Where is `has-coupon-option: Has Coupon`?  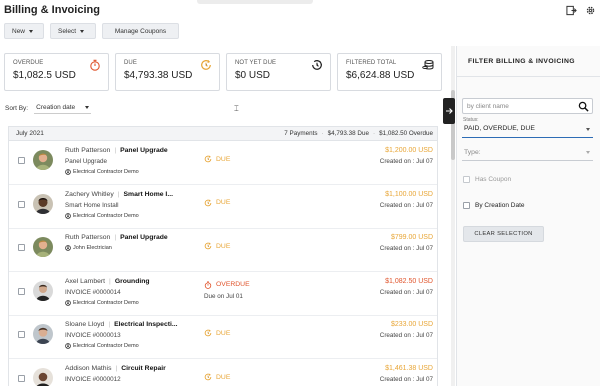 has-coupon-option: Has Coupon is located at coordinates (487, 179).